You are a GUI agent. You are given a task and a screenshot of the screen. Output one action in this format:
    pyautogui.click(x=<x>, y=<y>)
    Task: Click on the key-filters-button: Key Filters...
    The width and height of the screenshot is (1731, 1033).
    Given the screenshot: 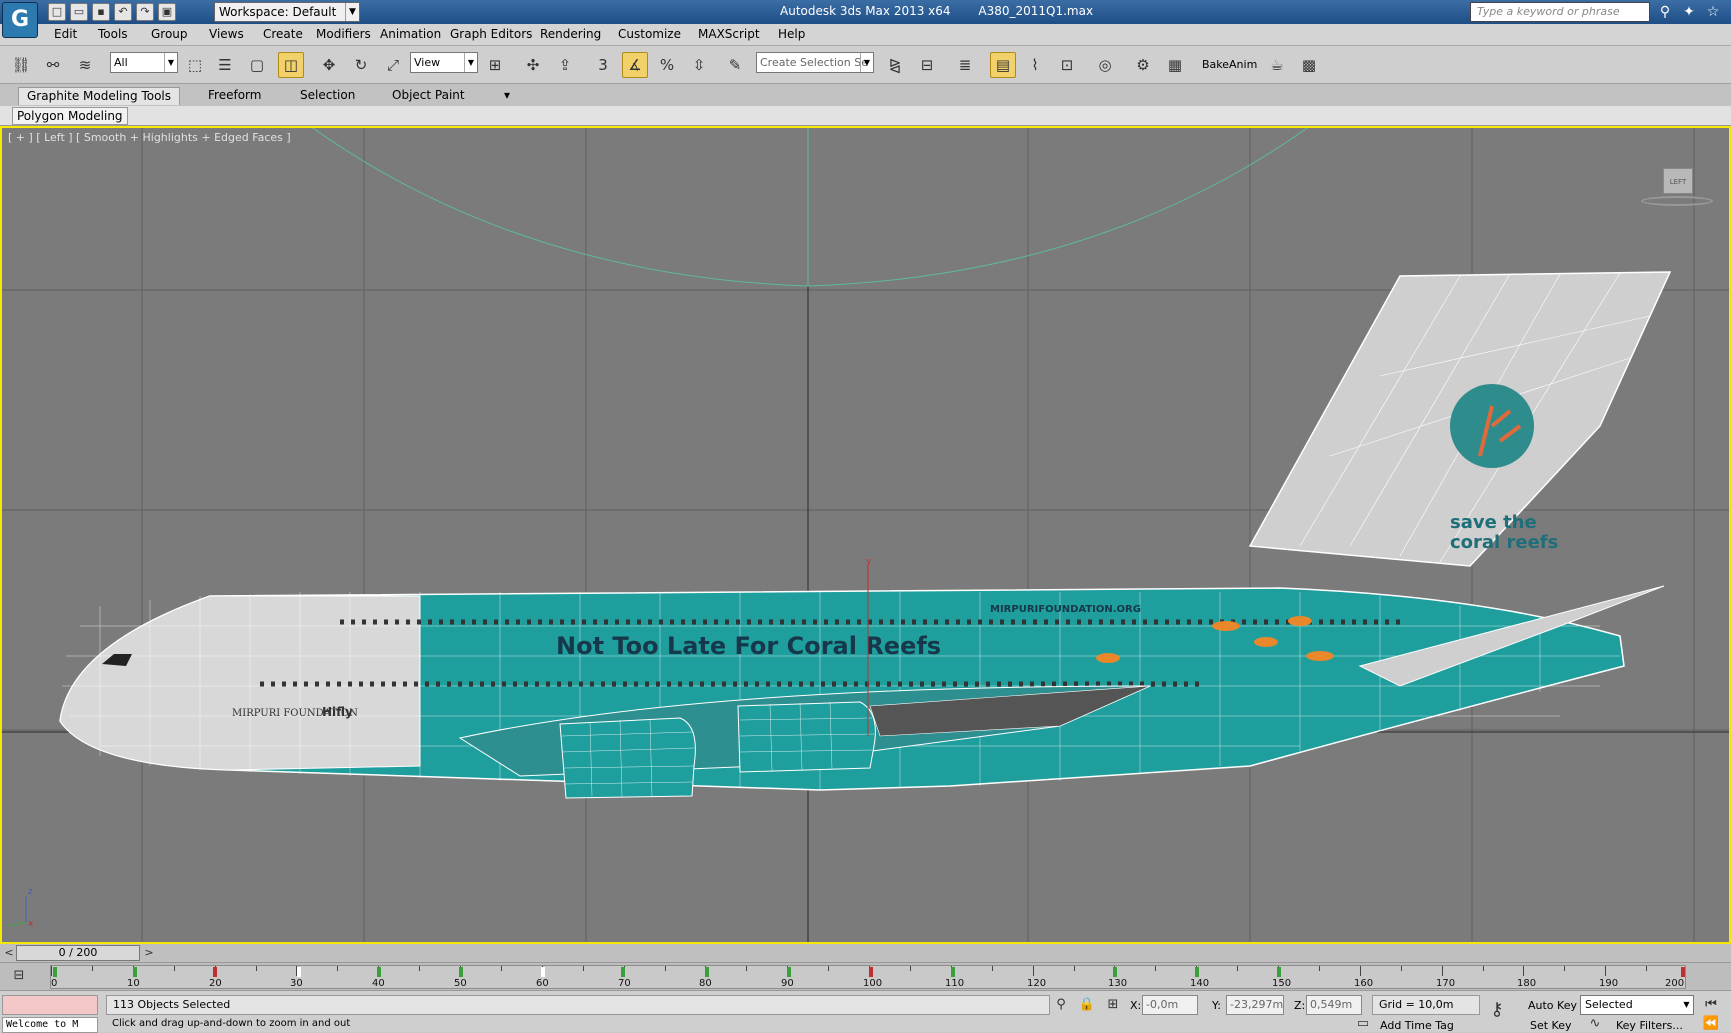 What is the action you would take?
    pyautogui.click(x=1649, y=1025)
    